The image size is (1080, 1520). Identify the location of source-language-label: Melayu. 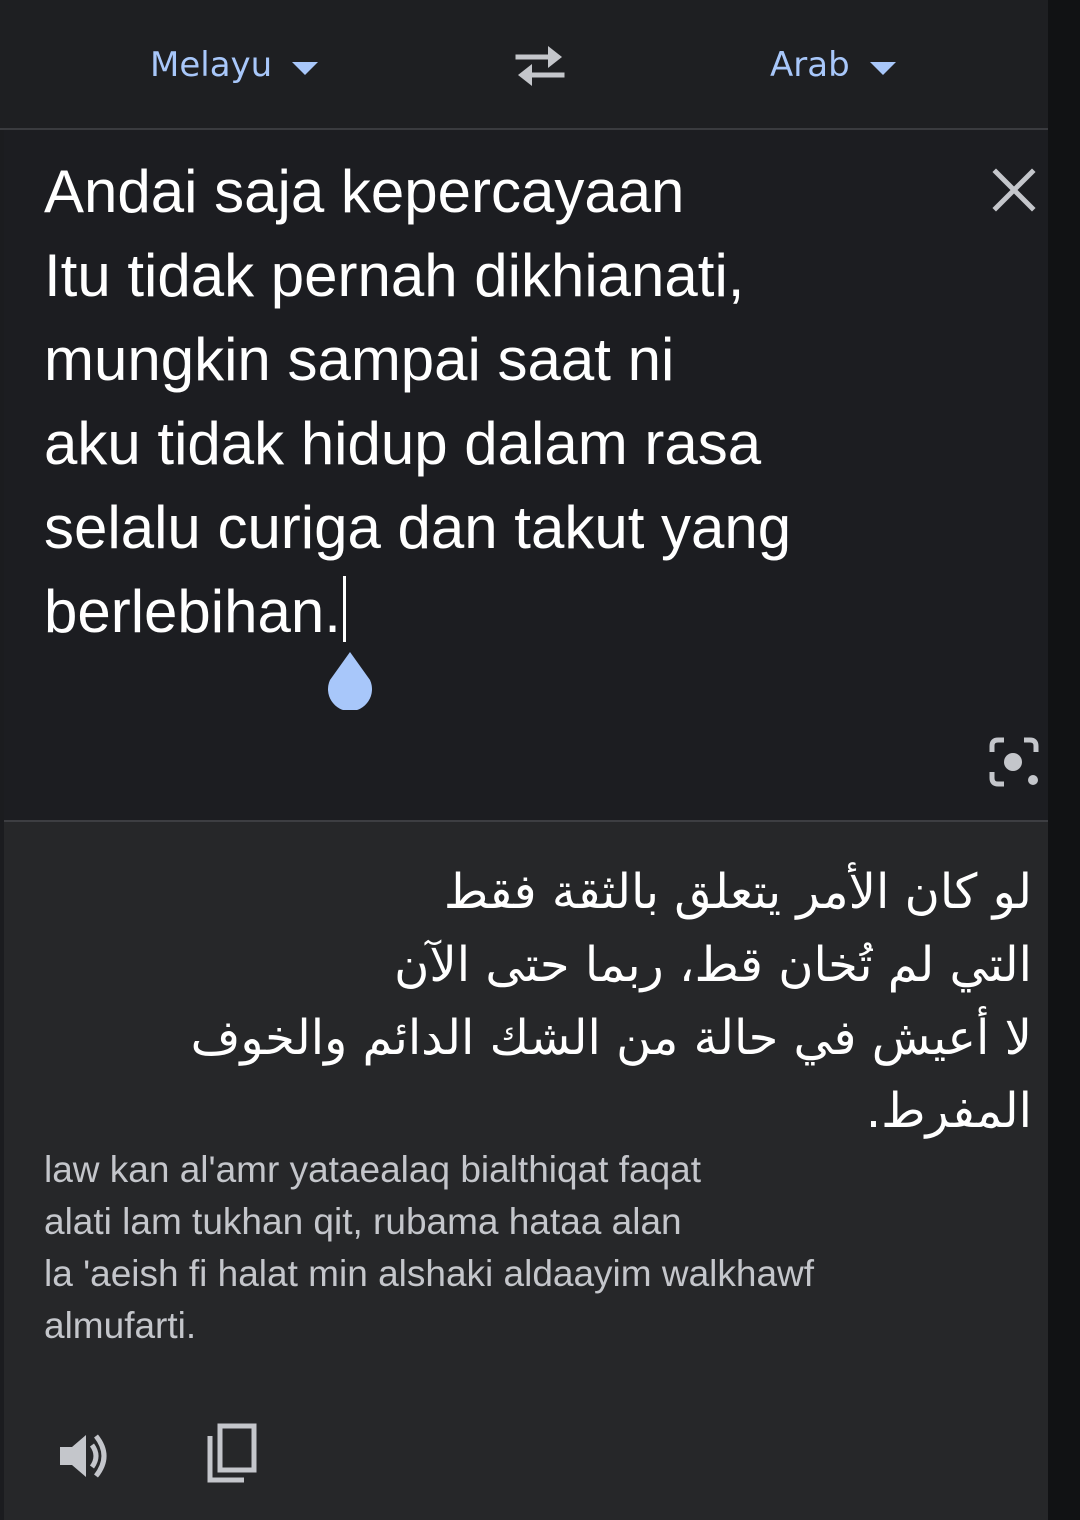
(211, 65).